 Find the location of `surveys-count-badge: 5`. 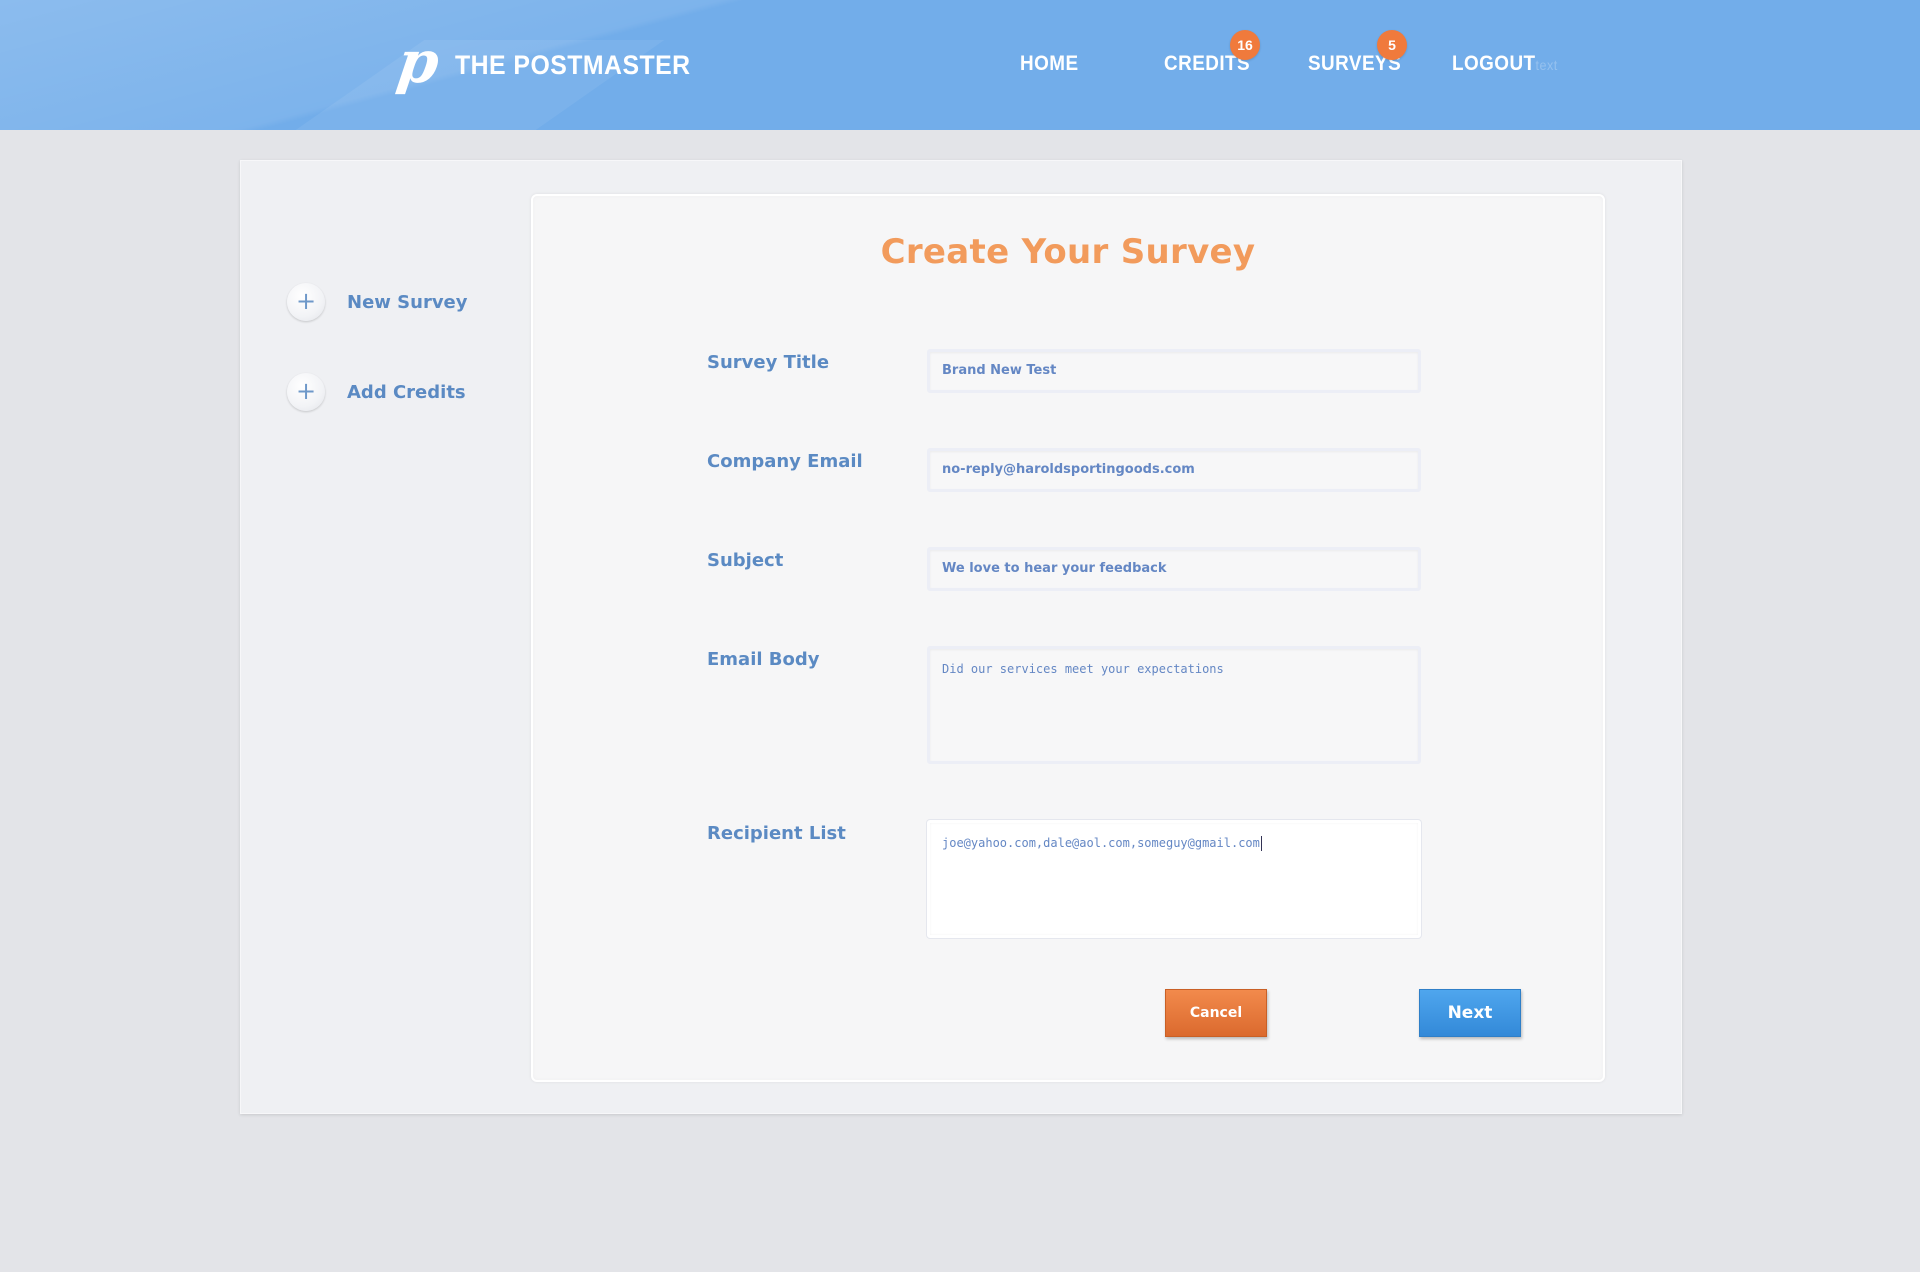

surveys-count-badge: 5 is located at coordinates (1392, 45).